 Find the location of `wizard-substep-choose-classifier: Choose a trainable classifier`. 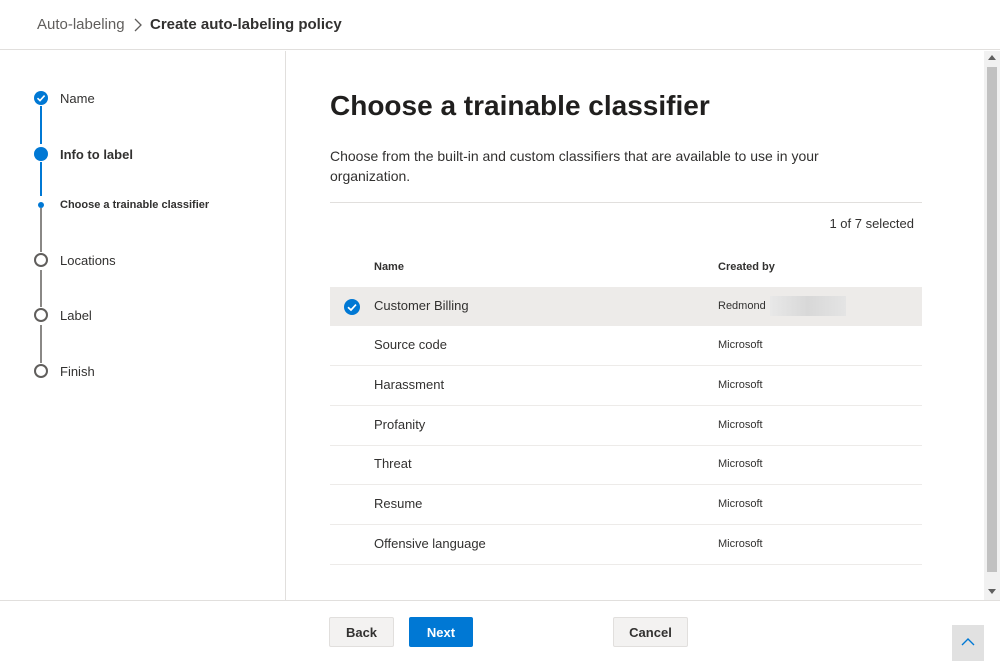

wizard-substep-choose-classifier: Choose a trainable classifier is located at coordinates (134, 205).